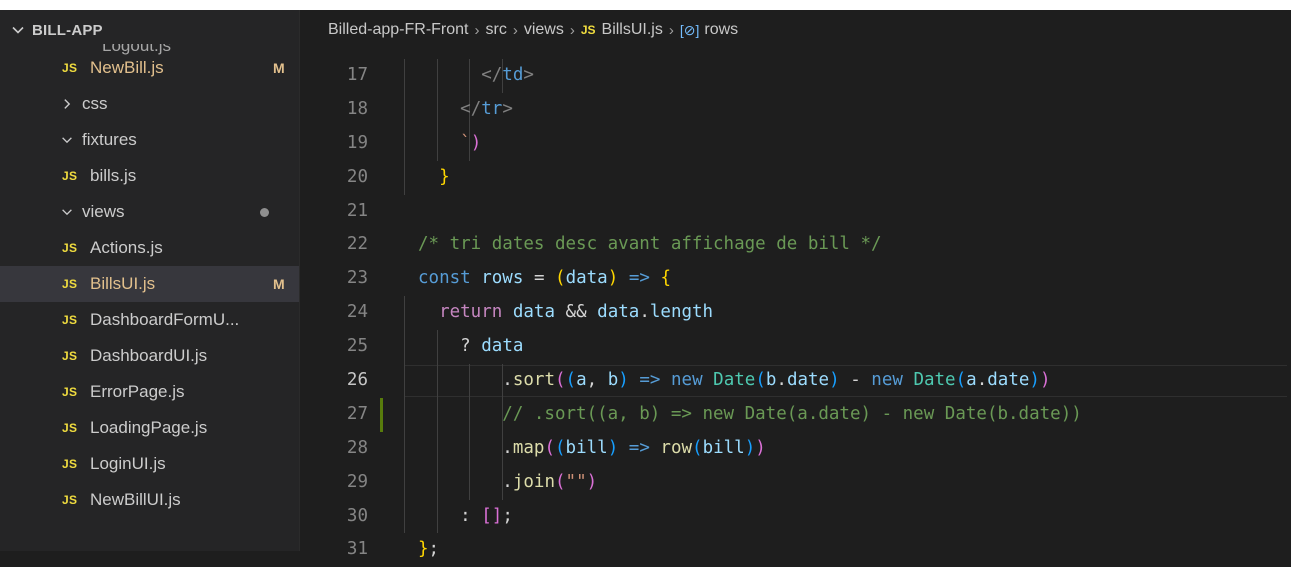 The height and width of the screenshot is (567, 1291). I want to click on window-top-edge, so click(645, 5).